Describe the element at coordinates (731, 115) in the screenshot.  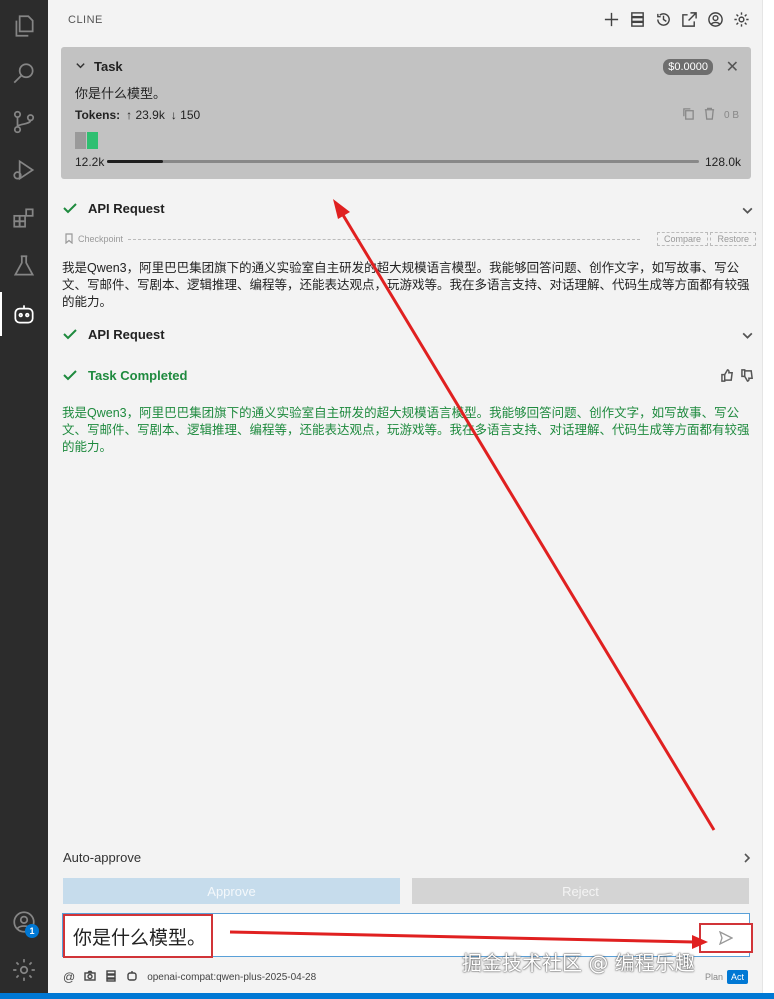
I see `task-size: 0 B` at that location.